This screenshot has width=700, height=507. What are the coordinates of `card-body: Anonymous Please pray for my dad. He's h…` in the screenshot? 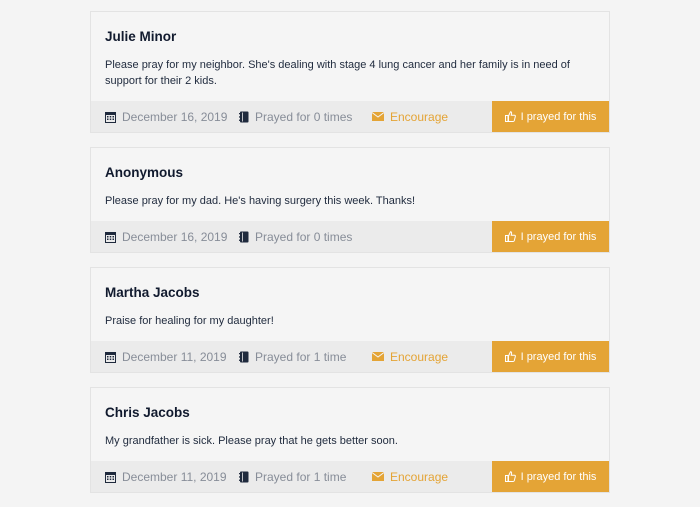 It's located at (350, 184).